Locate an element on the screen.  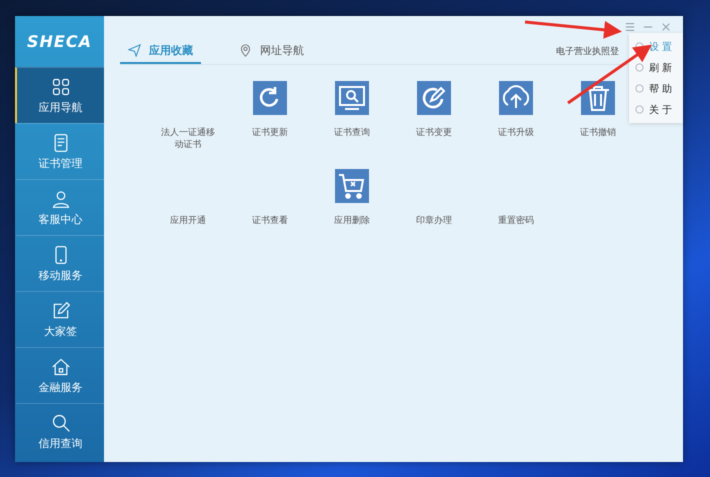
refresh-icon is located at coordinates (270, 98).